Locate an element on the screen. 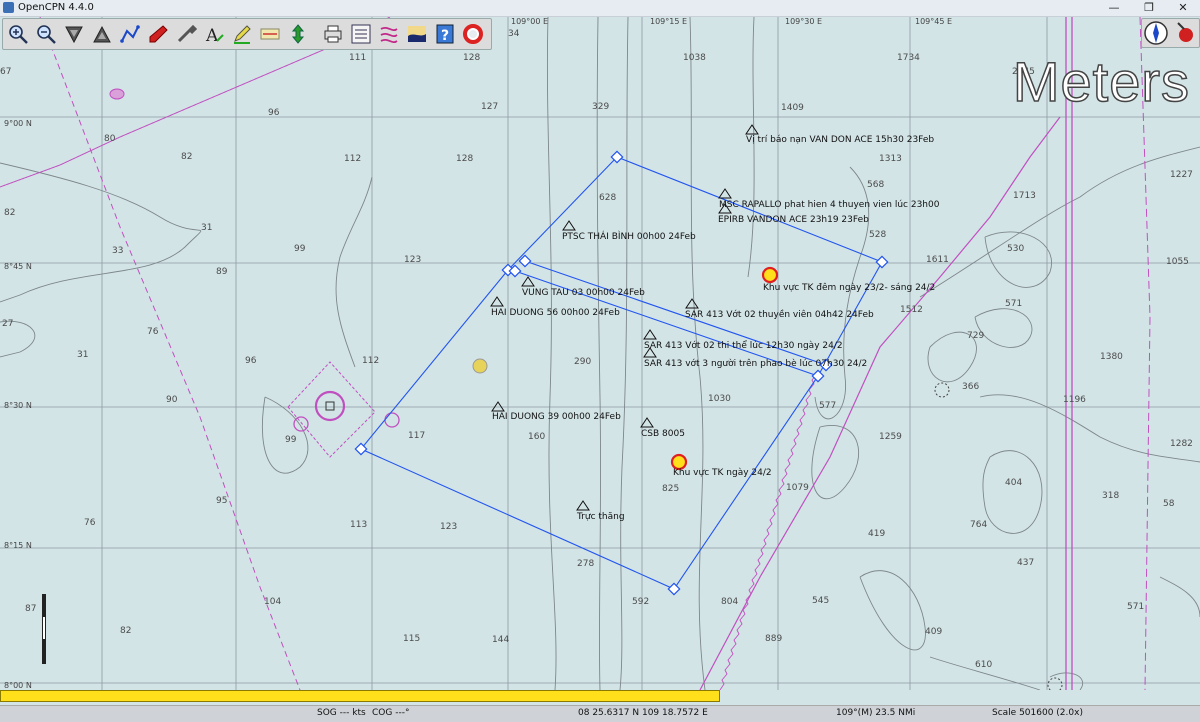  depth-sounding: 31 is located at coordinates (83, 355).